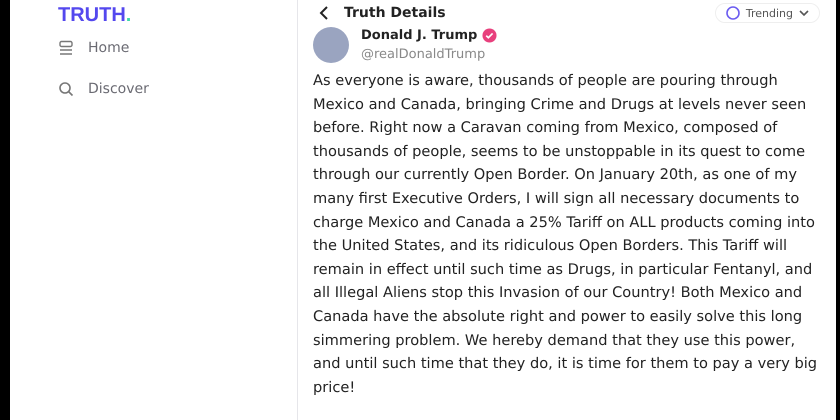 This screenshot has width=840, height=420. What do you see at coordinates (804, 13) in the screenshot?
I see `chevron-icon` at bounding box center [804, 13].